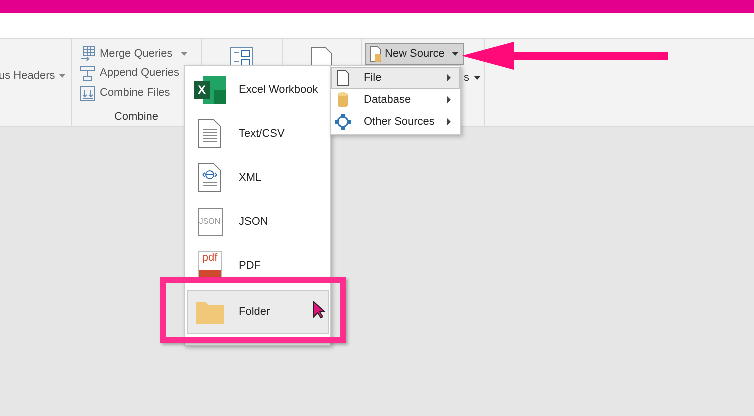 The width and height of the screenshot is (754, 416). I want to click on caret-icon, so click(455, 54).